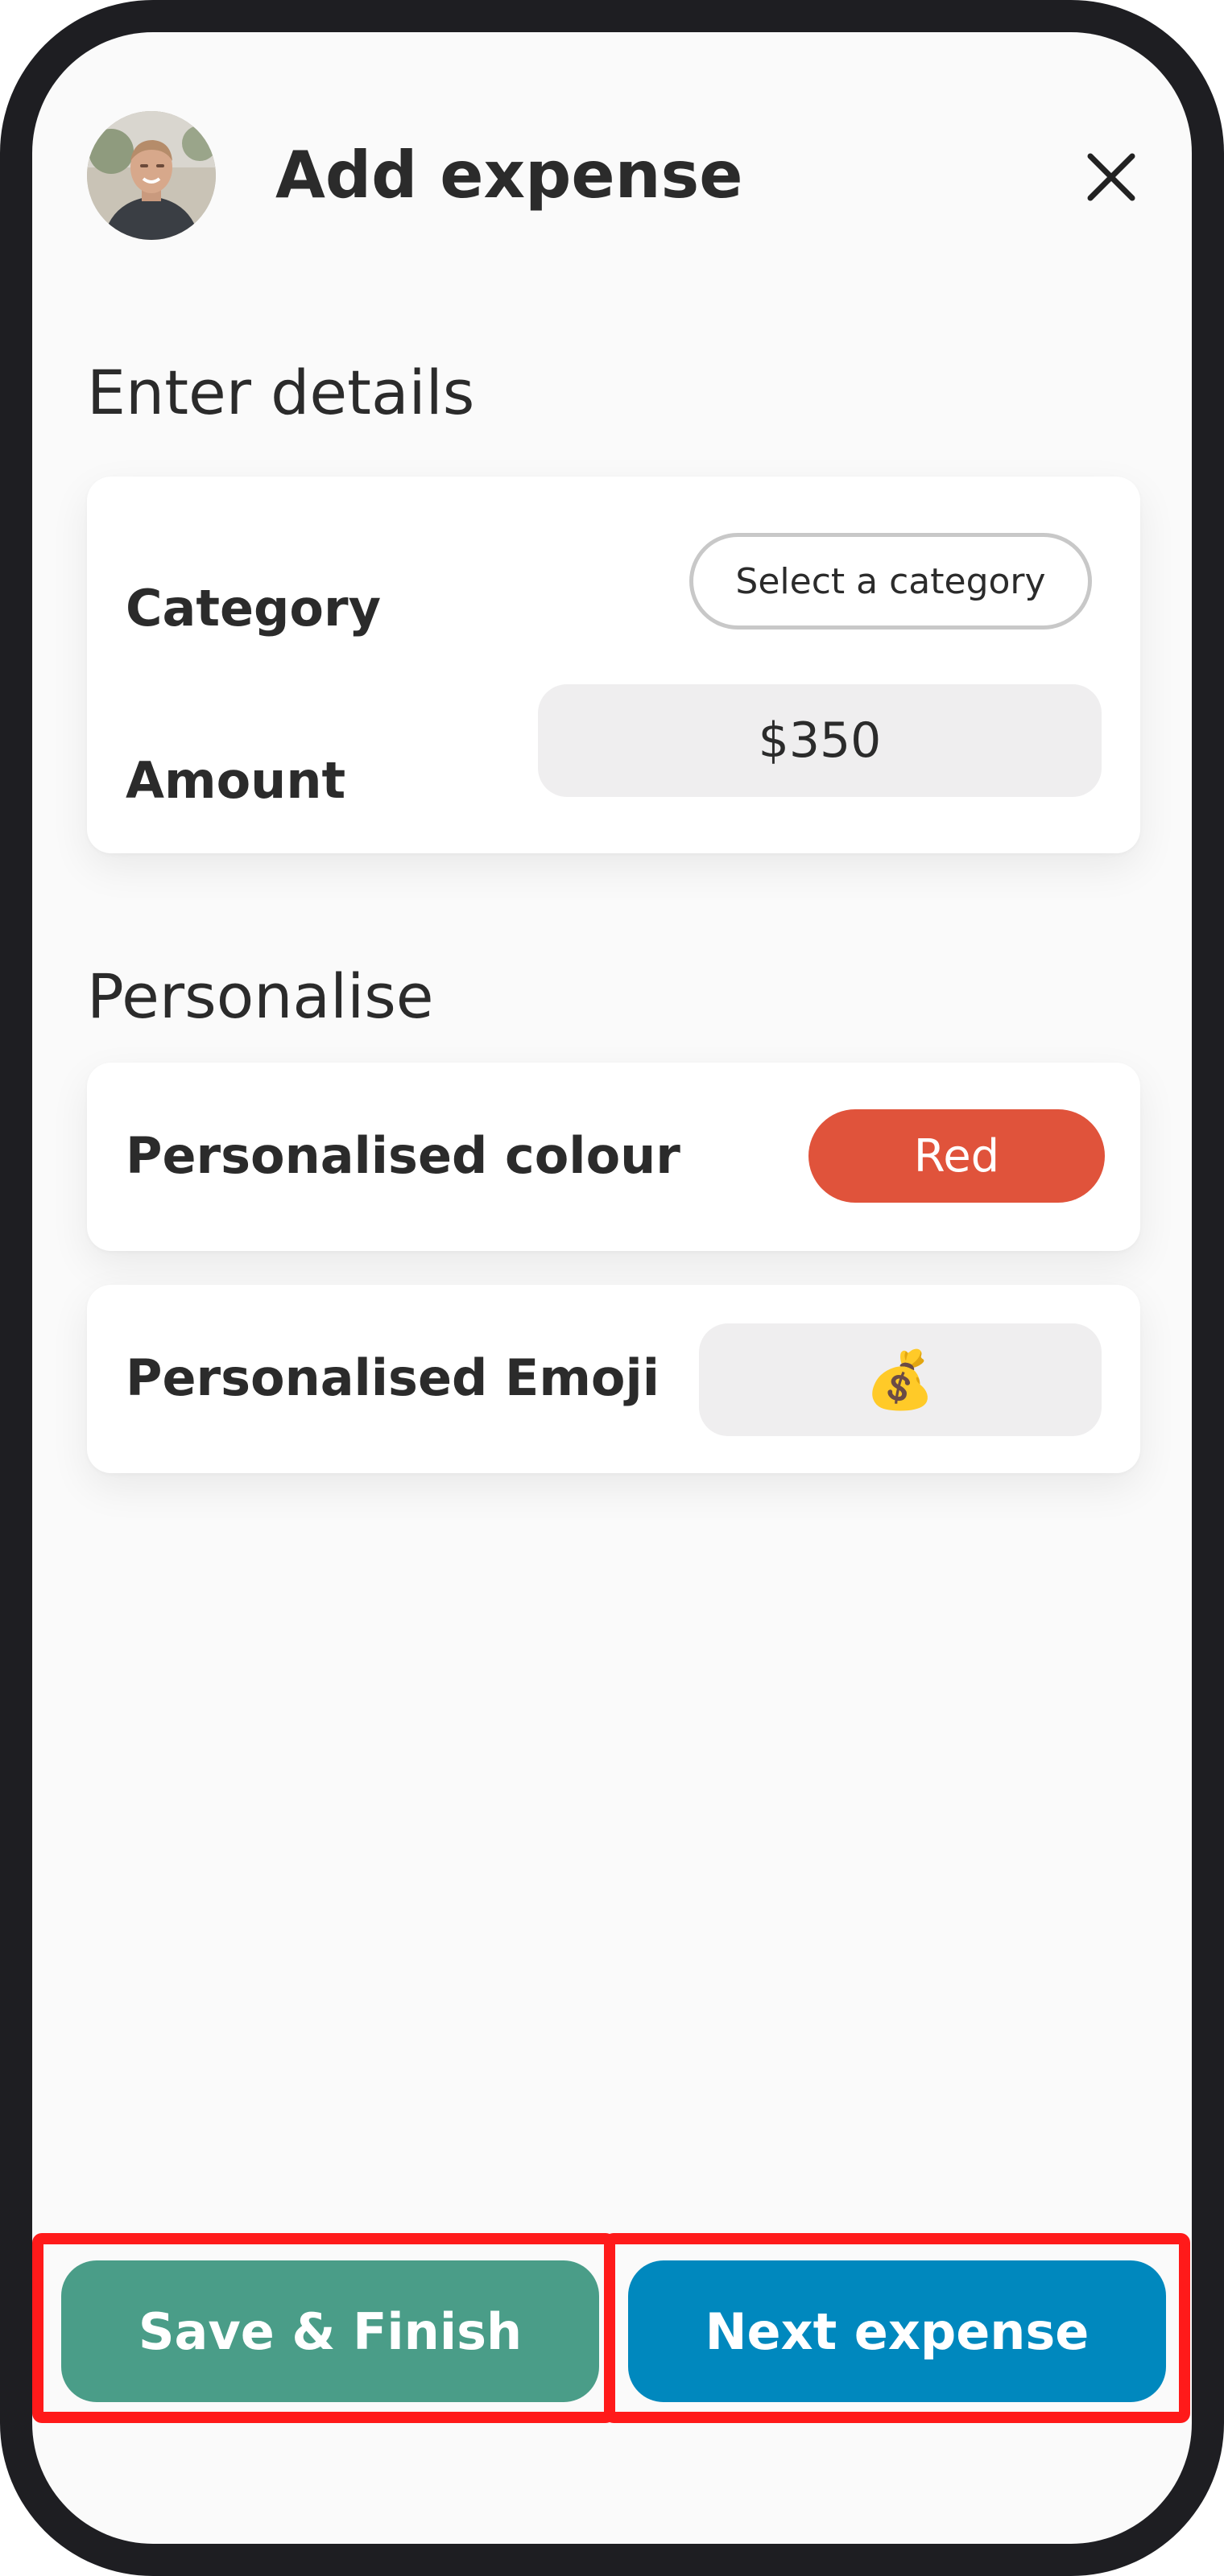 Image resolution: width=1224 pixels, height=2576 pixels. What do you see at coordinates (330, 2331) in the screenshot?
I see `save-and-finish-button: Save & Finish` at bounding box center [330, 2331].